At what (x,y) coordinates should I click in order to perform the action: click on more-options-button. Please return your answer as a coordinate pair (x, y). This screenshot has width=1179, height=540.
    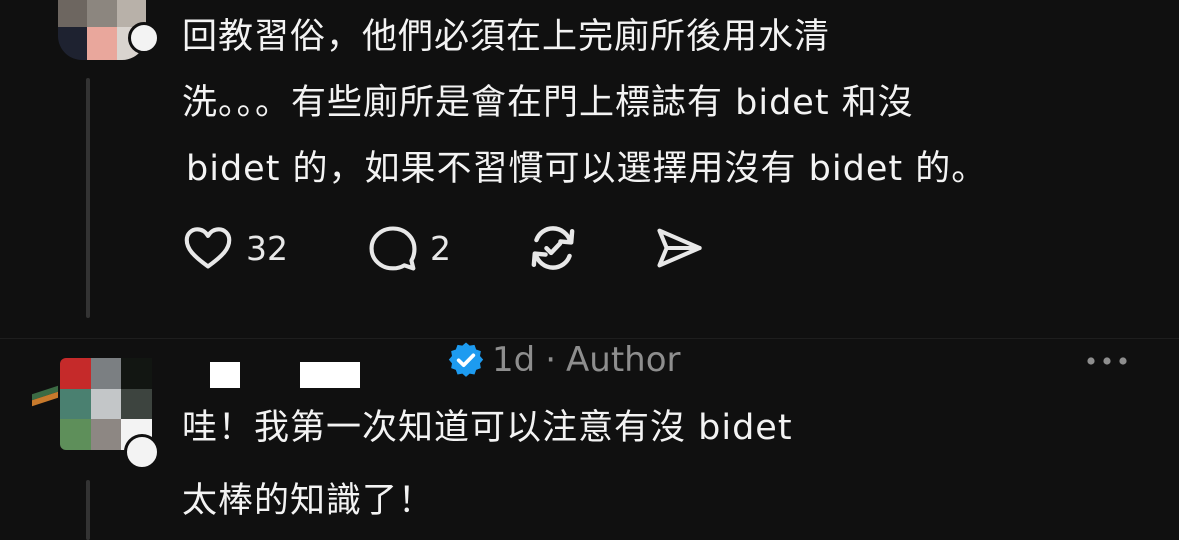
    Looking at the image, I should click on (1107, 361).